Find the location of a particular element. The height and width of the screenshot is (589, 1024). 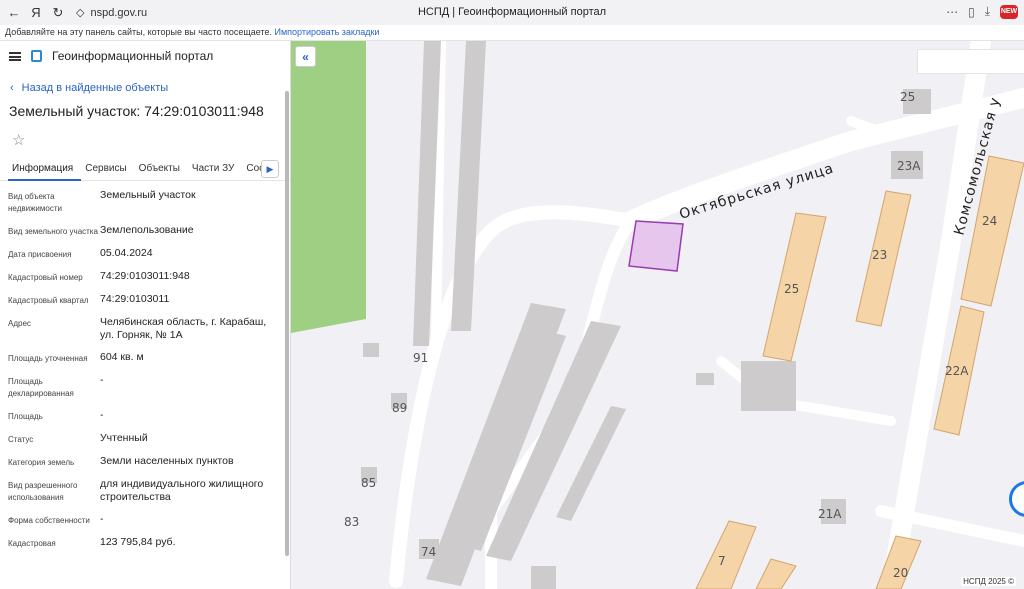

page-title: Земельный участок: 74:29:0103011:948 is located at coordinates (136, 111).